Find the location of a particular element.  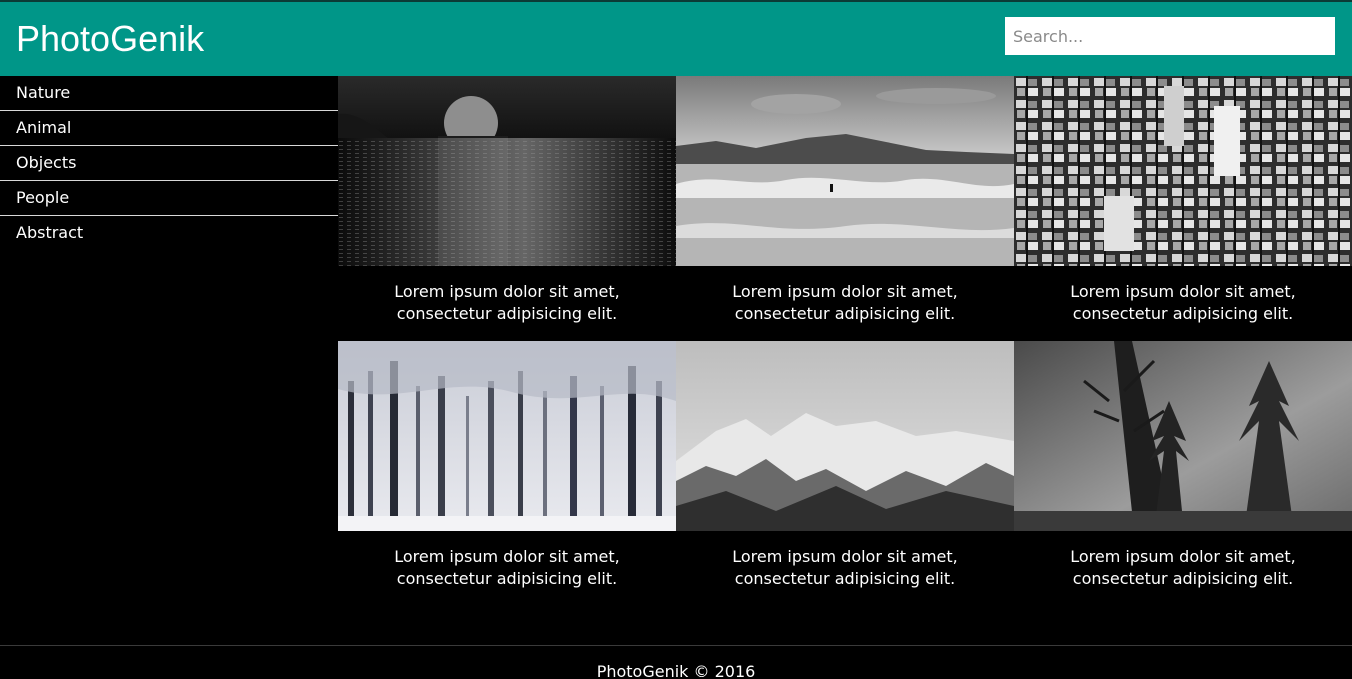

gallery-photo-moonrise is located at coordinates (507, 171).